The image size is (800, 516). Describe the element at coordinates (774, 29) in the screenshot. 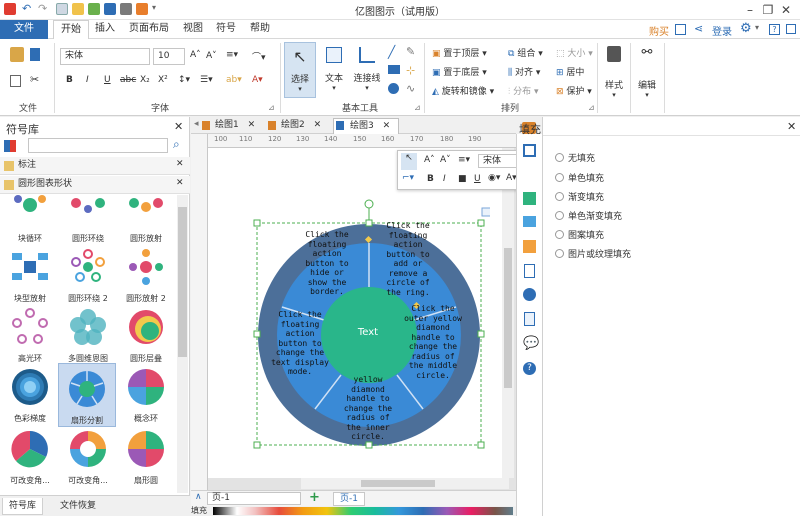

I see `help-icon: ?` at that location.